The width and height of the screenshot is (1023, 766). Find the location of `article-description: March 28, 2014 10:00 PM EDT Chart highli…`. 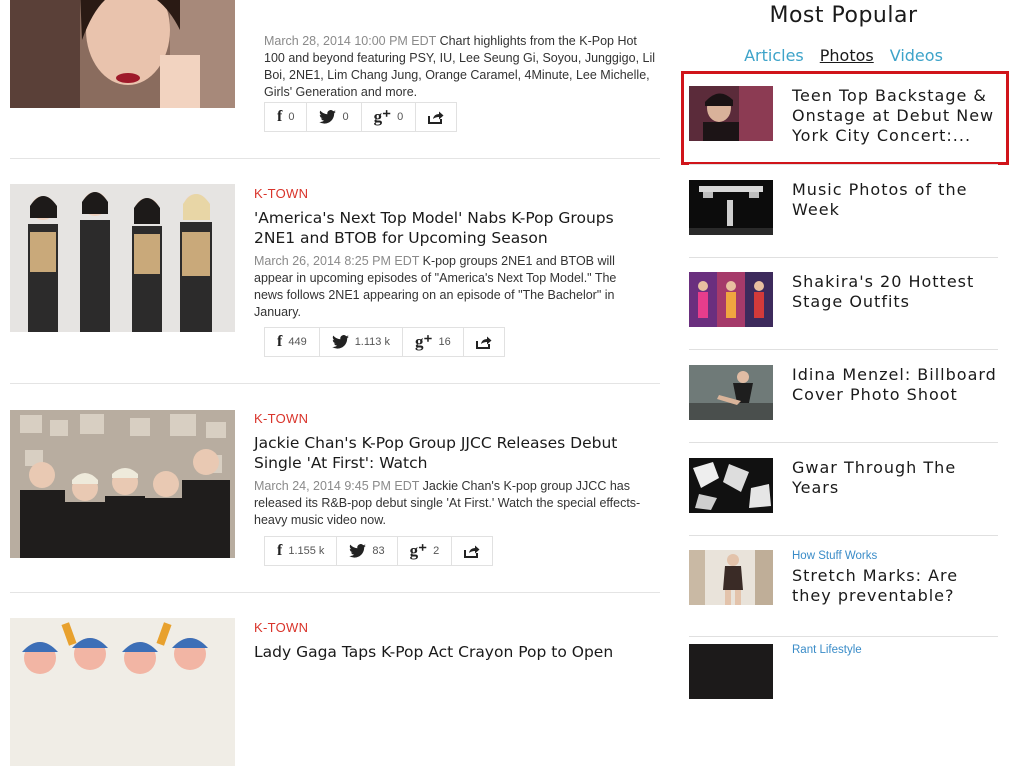

article-description: March 28, 2014 10:00 PM EDT Chart highli… is located at coordinates (461, 67).